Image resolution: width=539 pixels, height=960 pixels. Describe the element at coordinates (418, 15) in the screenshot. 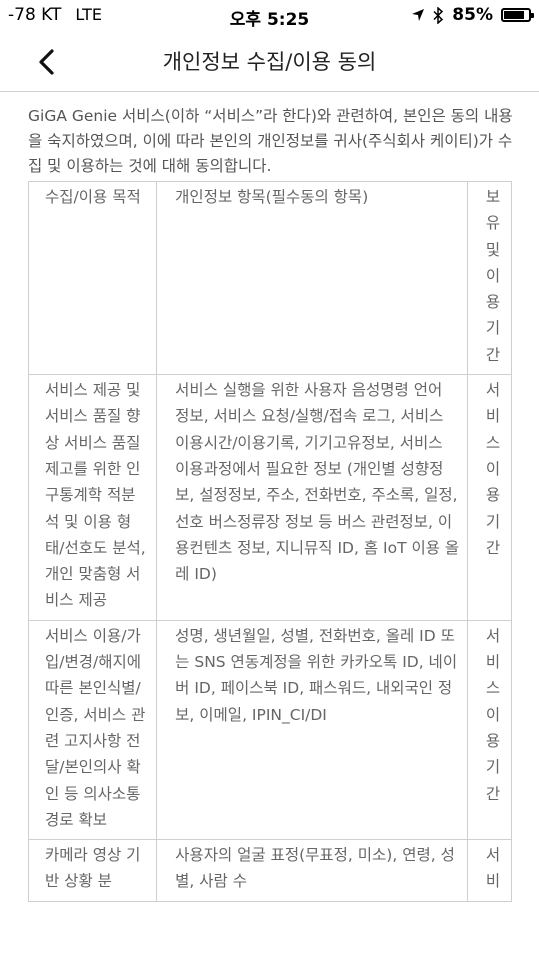

I see `location-arrow-icon` at that location.